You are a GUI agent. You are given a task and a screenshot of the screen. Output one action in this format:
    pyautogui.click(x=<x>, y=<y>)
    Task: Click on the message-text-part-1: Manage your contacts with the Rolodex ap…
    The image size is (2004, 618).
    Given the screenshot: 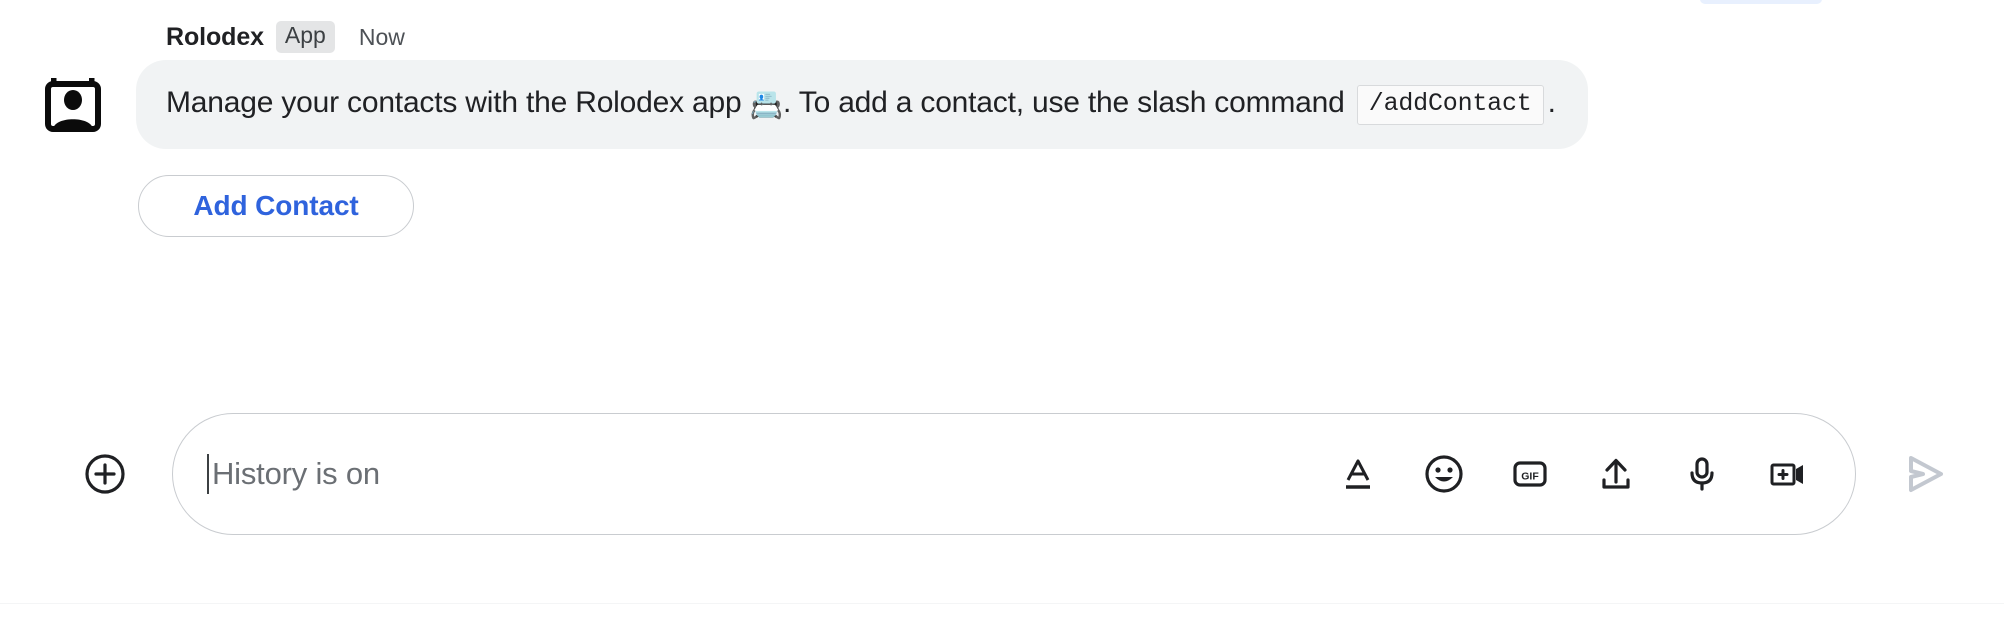 What is the action you would take?
    pyautogui.click(x=458, y=102)
    